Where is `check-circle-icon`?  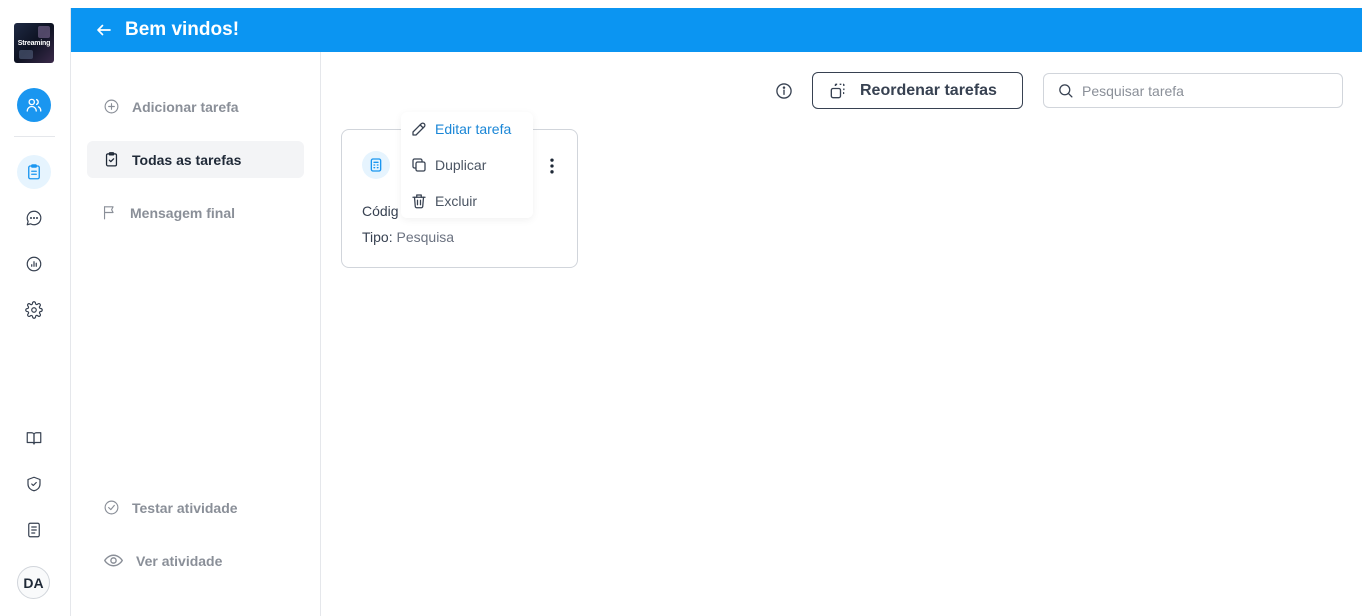
check-circle-icon is located at coordinates (111, 507).